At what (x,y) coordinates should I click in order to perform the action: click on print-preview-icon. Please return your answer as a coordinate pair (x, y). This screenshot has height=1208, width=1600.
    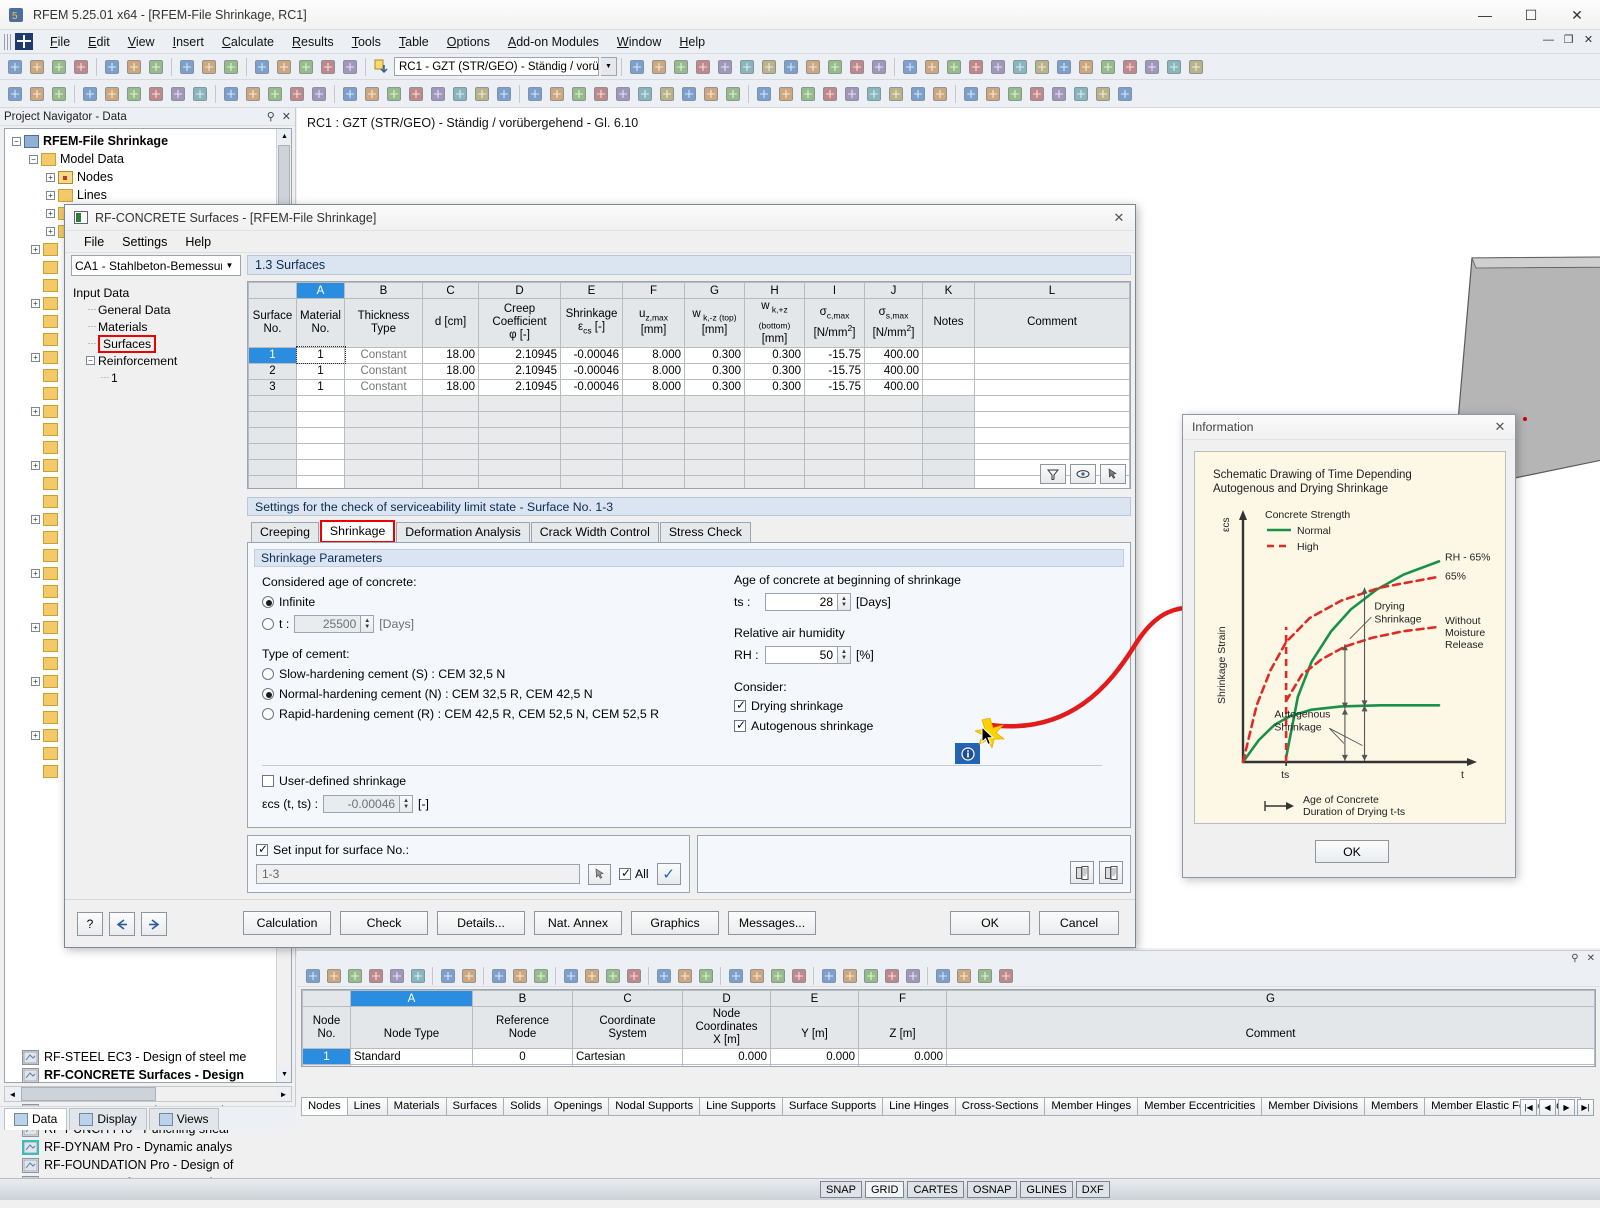
    Looking at the image, I should click on (134, 67).